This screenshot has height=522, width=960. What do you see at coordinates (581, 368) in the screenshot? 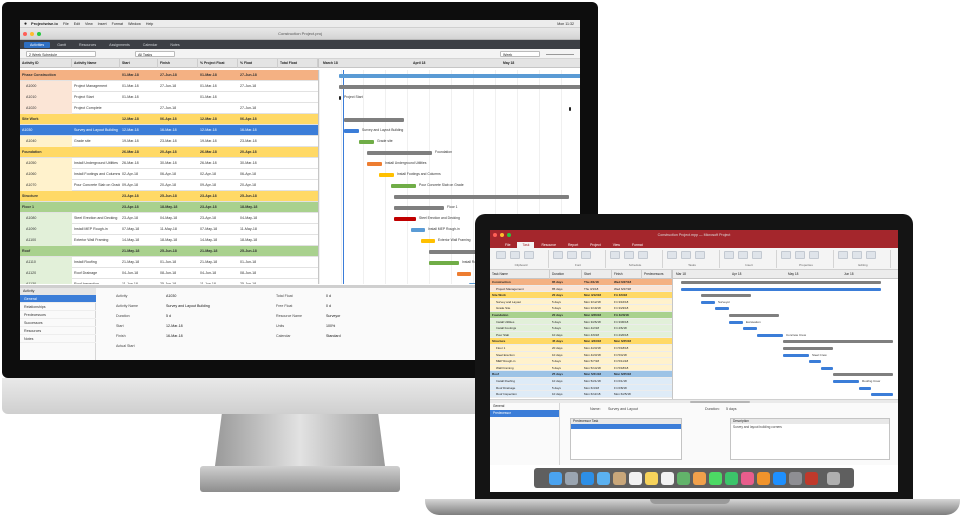
I see `task-row: Wall Framing 5 days Mon 5/14/18 Fri 5/18/18` at bounding box center [581, 368].